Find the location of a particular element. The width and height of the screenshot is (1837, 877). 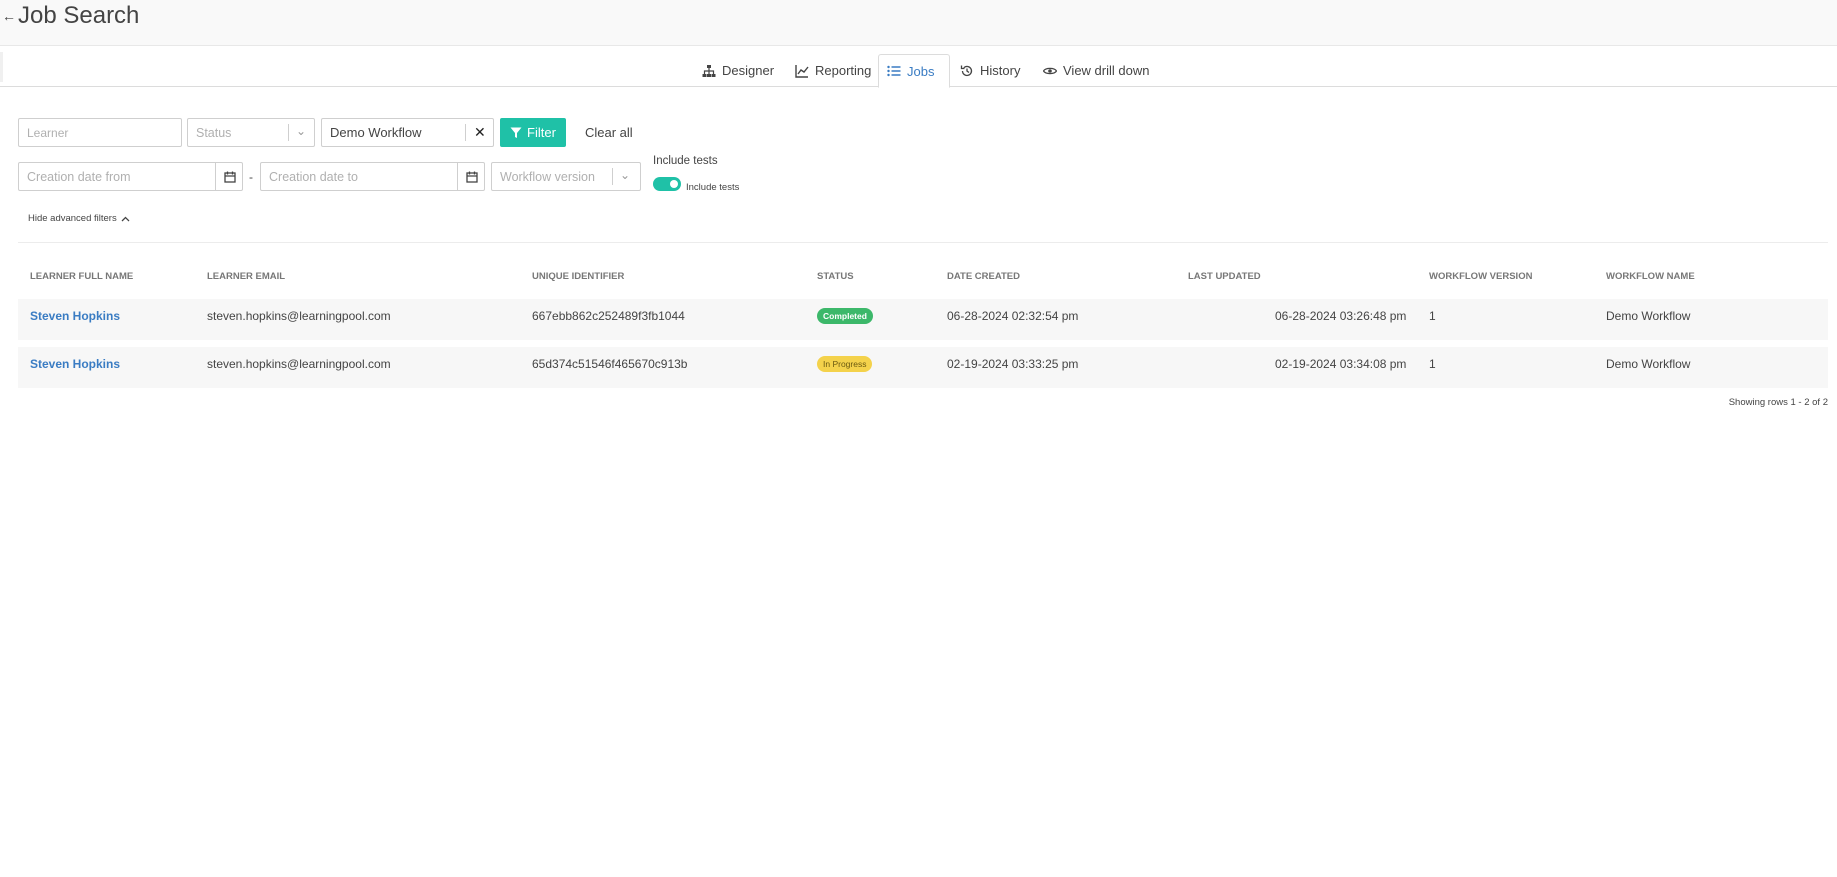

chevron-up-icon is located at coordinates (125, 218).